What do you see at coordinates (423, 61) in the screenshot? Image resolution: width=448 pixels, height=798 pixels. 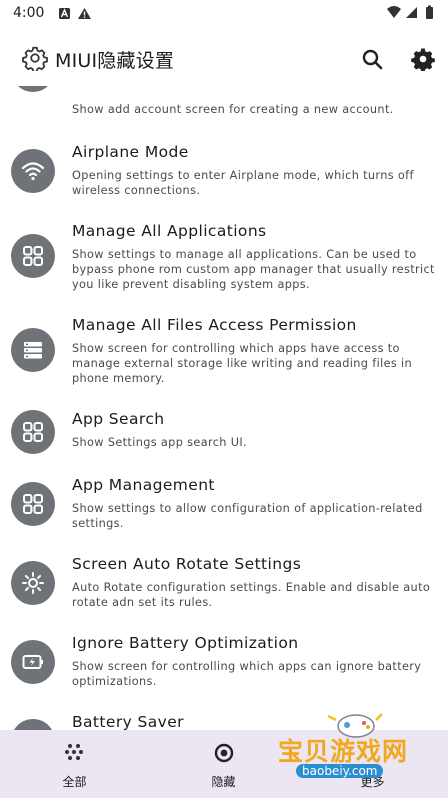 I see `settings-gear-icon` at bounding box center [423, 61].